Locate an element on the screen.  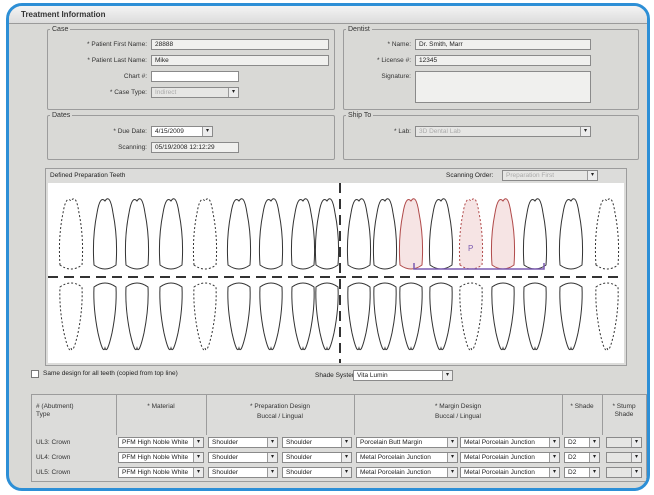
dentist-name-field: Dr. Smith, Marr is located at coordinates (503, 44).